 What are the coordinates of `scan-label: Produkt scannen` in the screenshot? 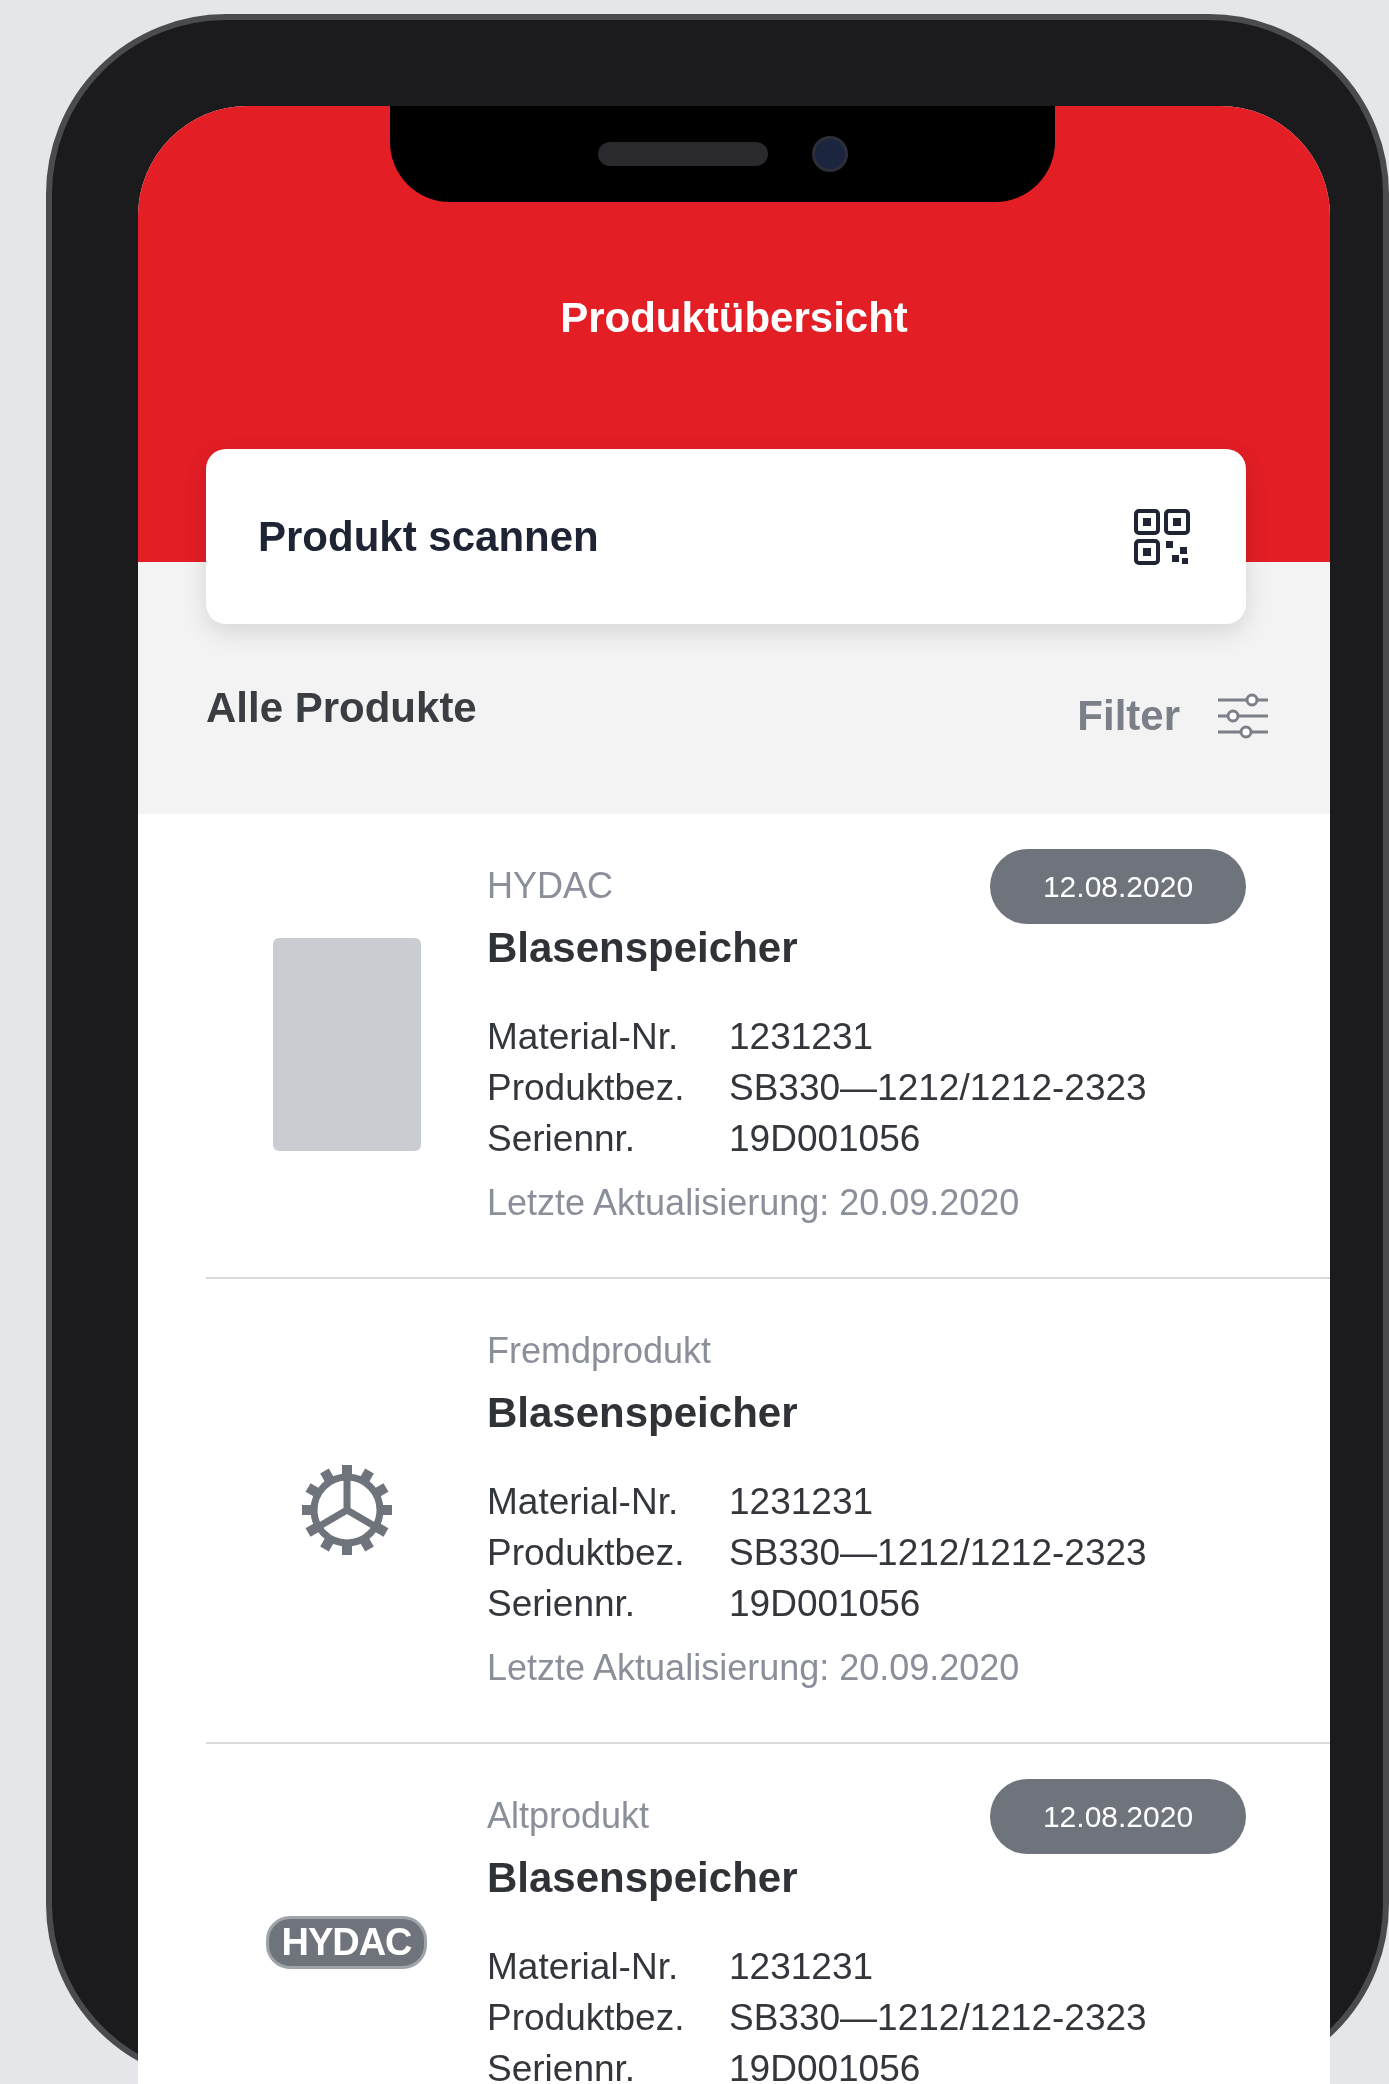 It's located at (428, 536).